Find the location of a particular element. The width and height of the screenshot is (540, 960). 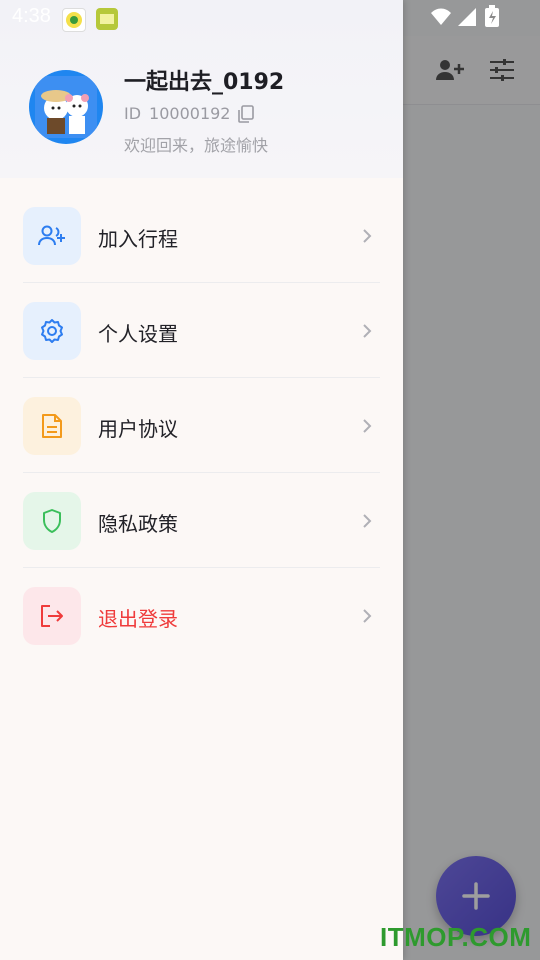

signal-icon is located at coordinates (467, 17).